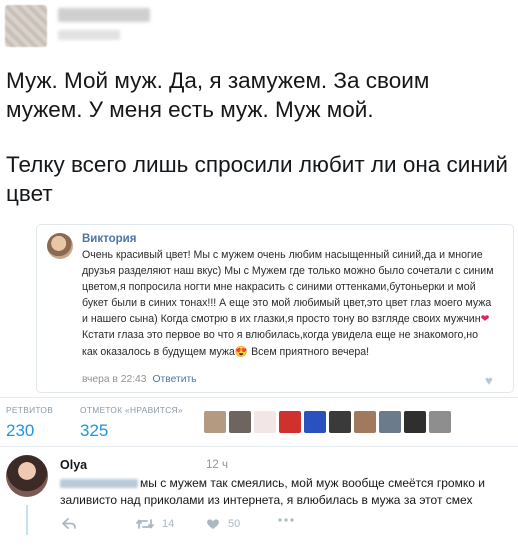 The height and width of the screenshot is (549, 518). I want to click on retweet-count: 14, so click(168, 524).